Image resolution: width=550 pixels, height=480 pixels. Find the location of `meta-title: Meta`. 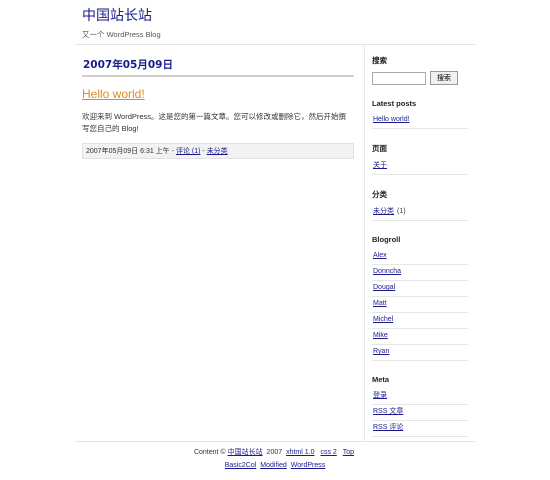

meta-title: Meta is located at coordinates (381, 379).